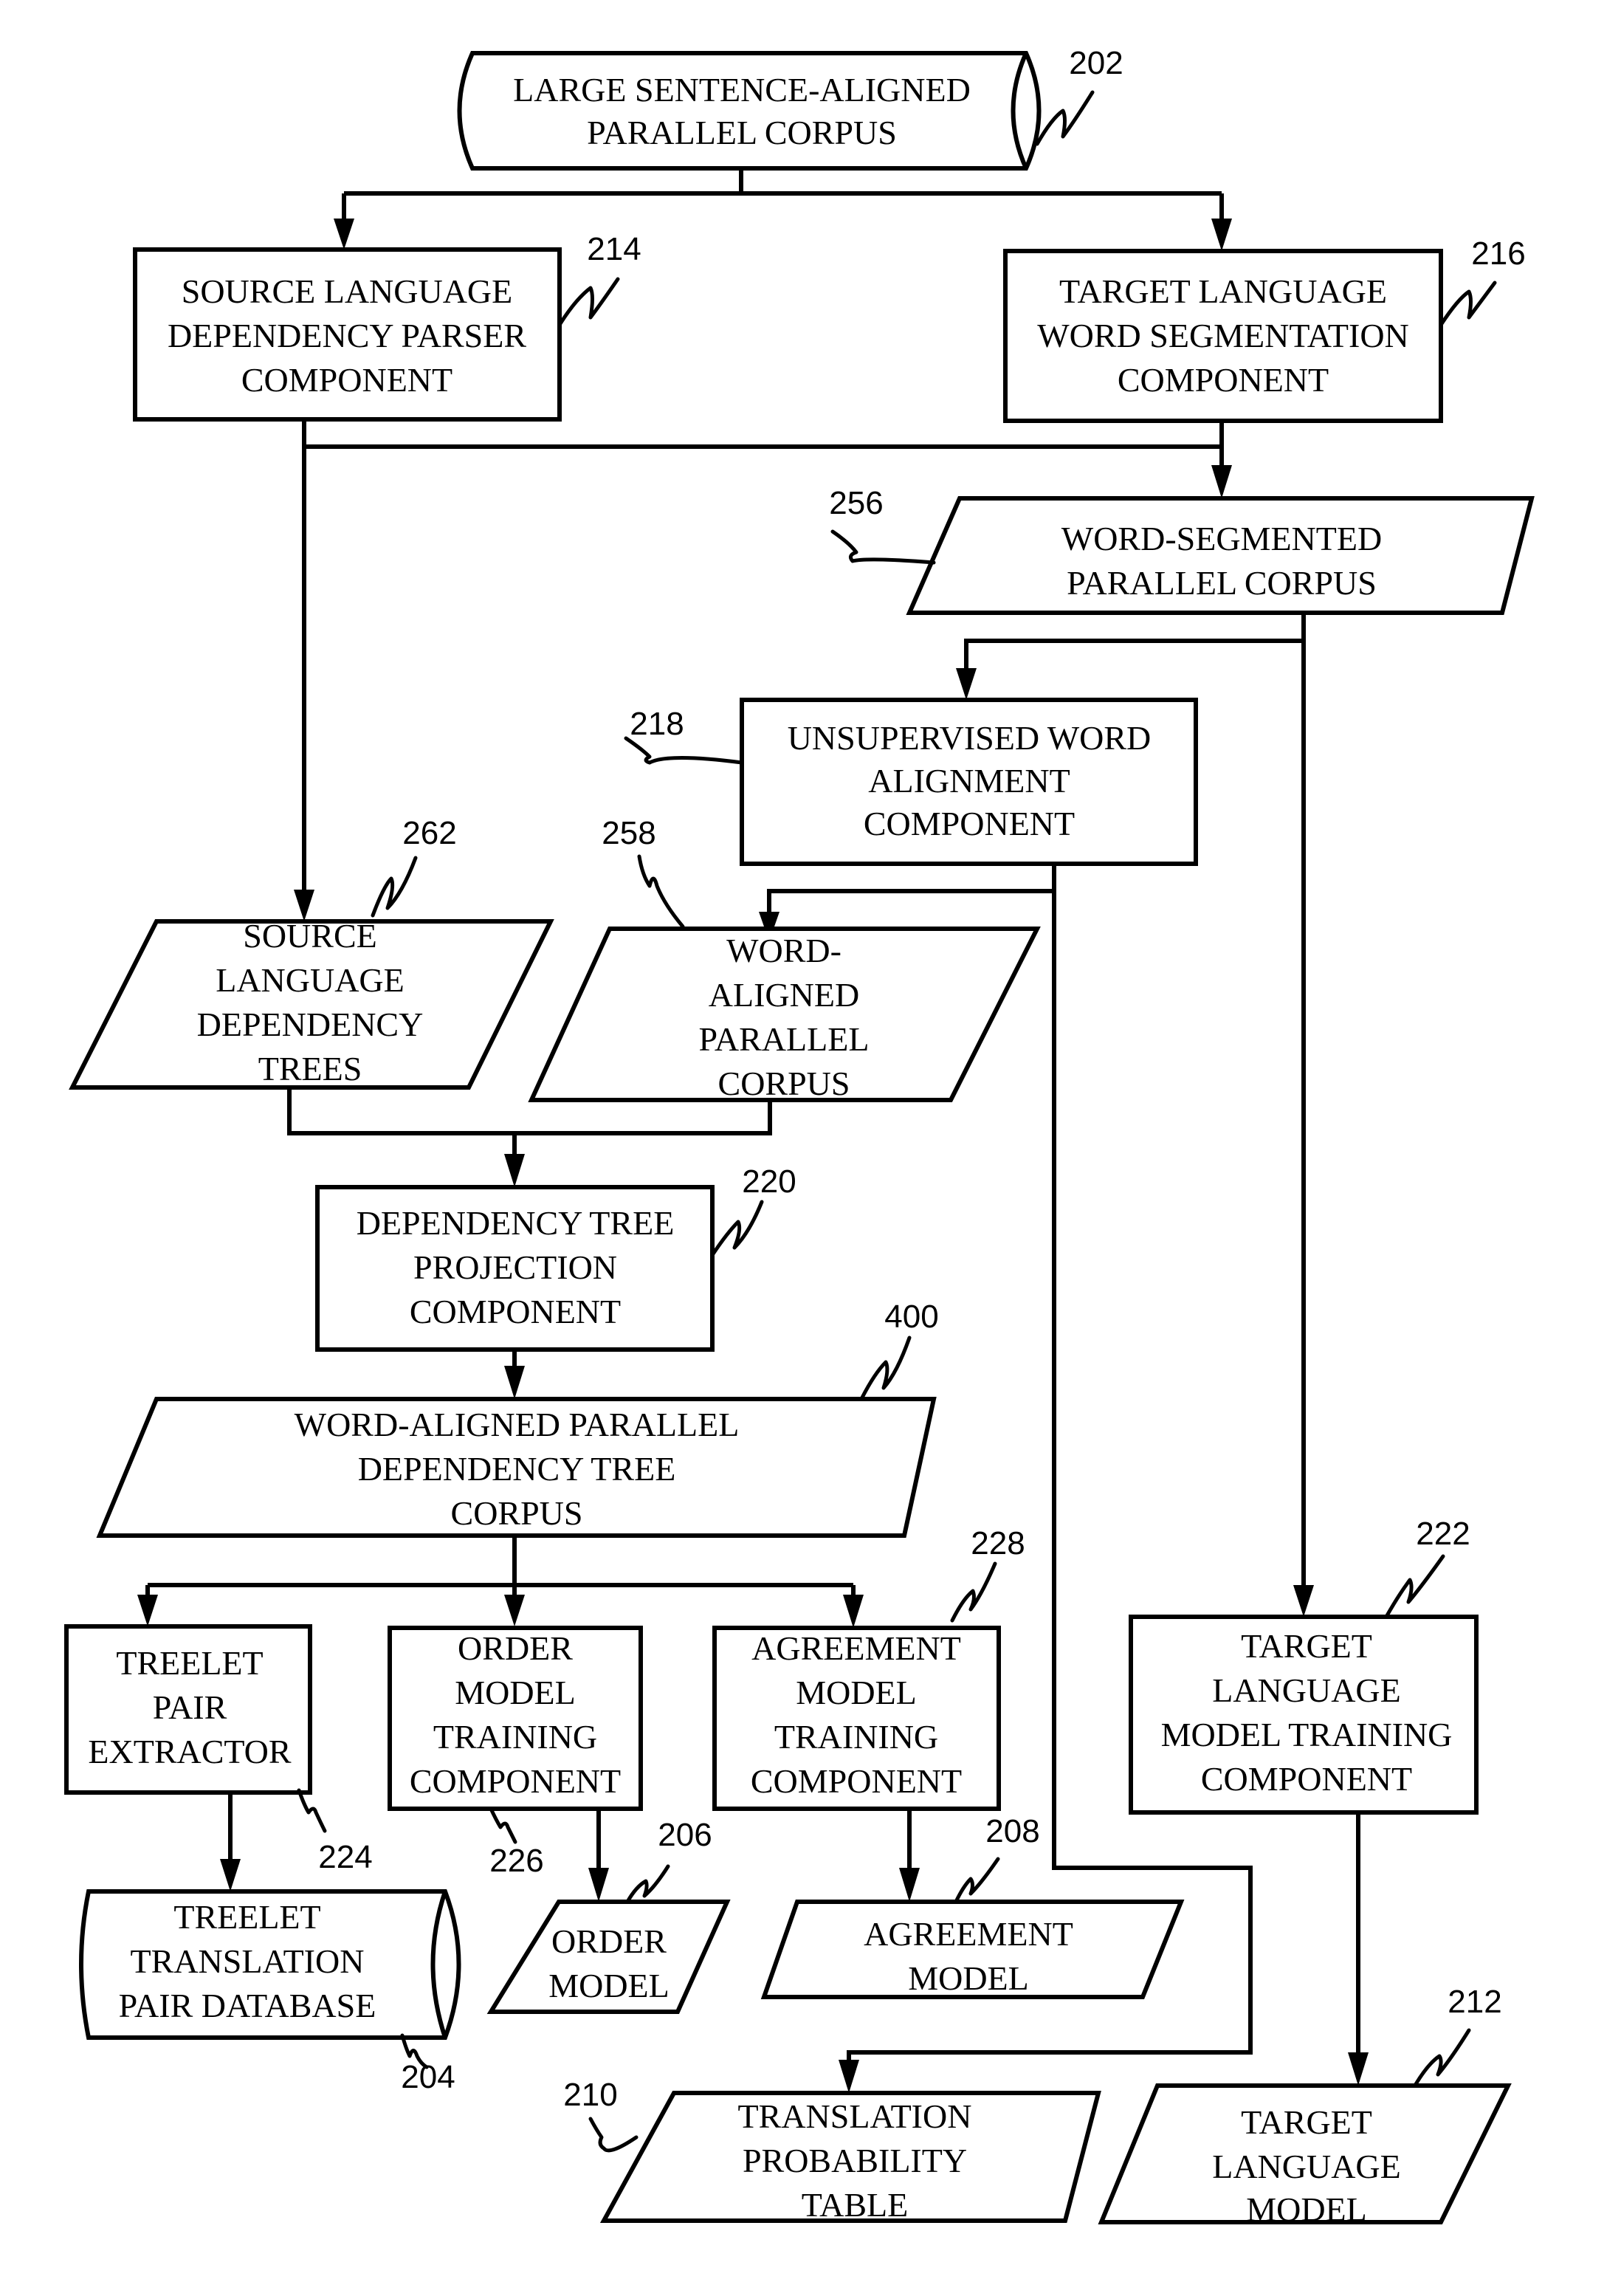 The height and width of the screenshot is (2296, 1621). Describe the element at coordinates (1221, 539) in the screenshot. I see `node-line: WORD-SEGMENTED` at that location.